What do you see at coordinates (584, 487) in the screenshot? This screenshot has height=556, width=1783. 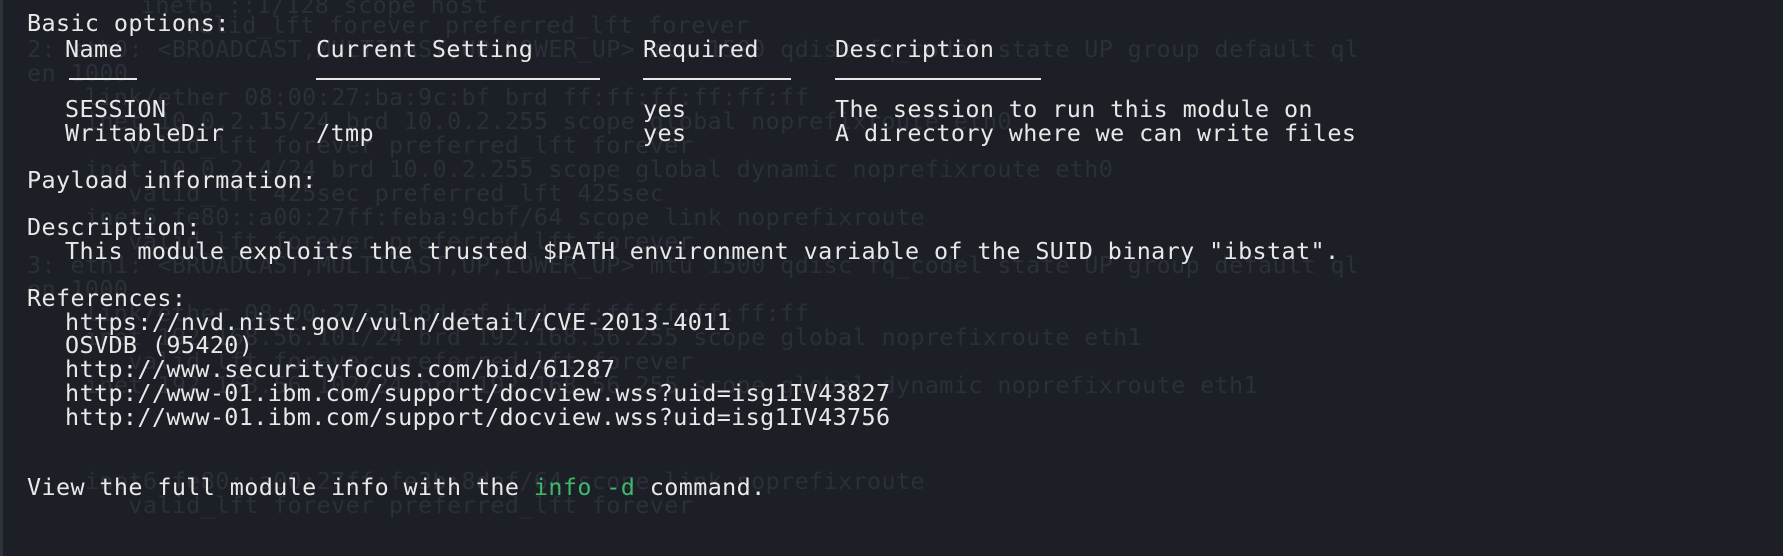 I see `info-command: info -d` at bounding box center [584, 487].